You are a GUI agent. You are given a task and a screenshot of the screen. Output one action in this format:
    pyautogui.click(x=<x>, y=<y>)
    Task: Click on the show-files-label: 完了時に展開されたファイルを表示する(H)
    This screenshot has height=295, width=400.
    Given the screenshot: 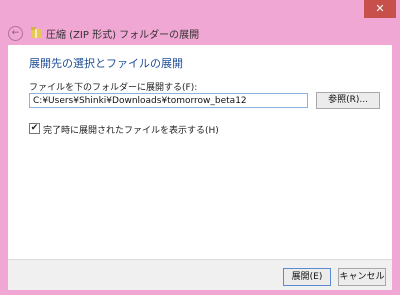 What is the action you would take?
    pyautogui.click(x=131, y=129)
    